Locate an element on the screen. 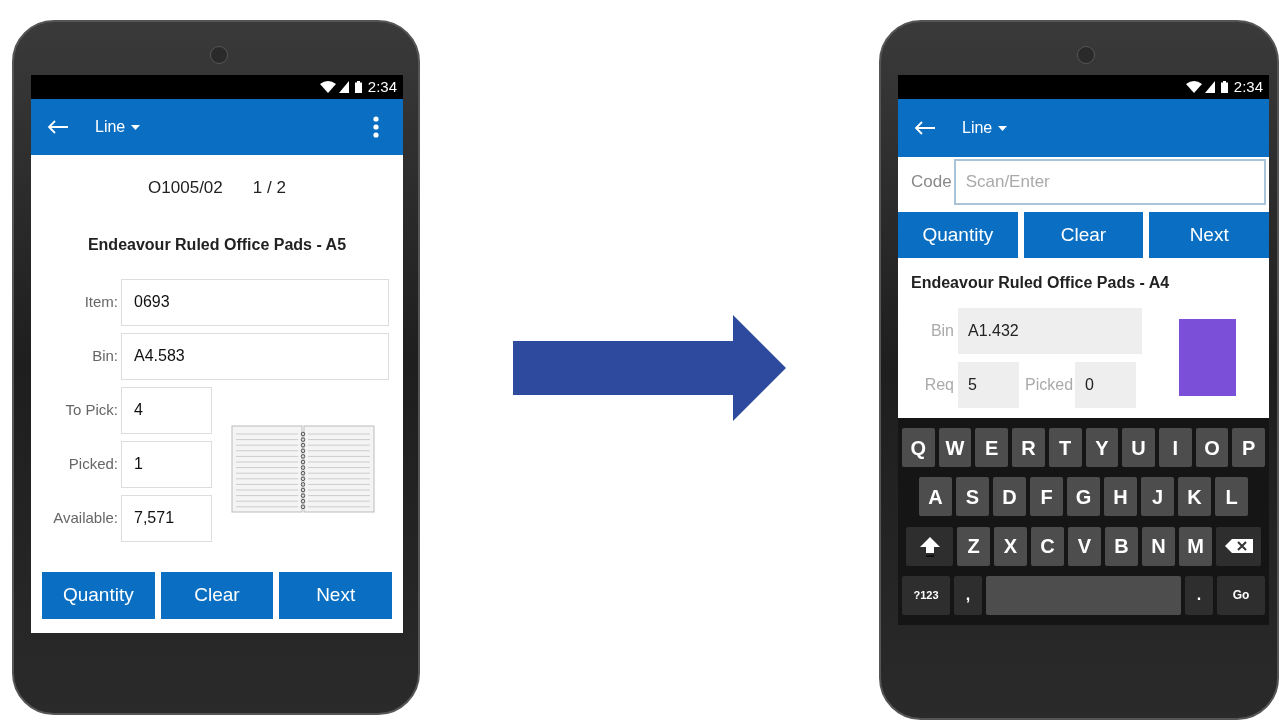  keyboard-key: R is located at coordinates (1028, 448).